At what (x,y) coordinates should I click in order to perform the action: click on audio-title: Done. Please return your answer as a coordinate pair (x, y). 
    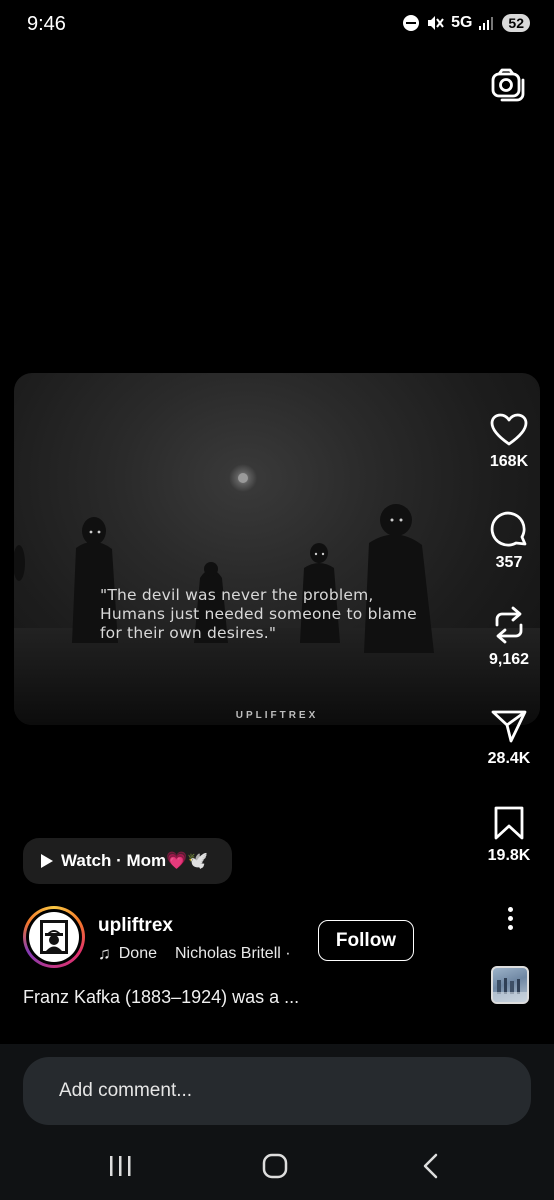
    Looking at the image, I should click on (137, 953).